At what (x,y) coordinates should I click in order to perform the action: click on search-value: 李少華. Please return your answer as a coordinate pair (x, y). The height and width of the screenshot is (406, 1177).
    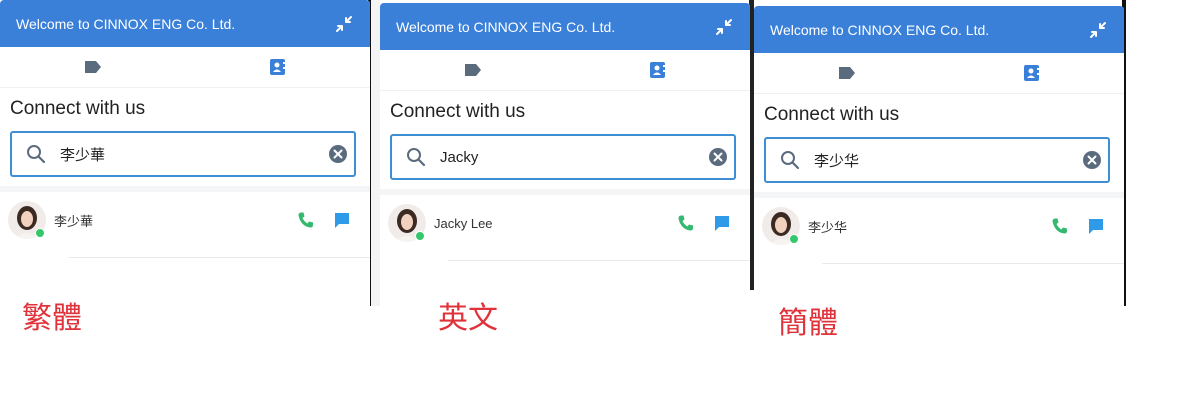
    Looking at the image, I should click on (191, 154).